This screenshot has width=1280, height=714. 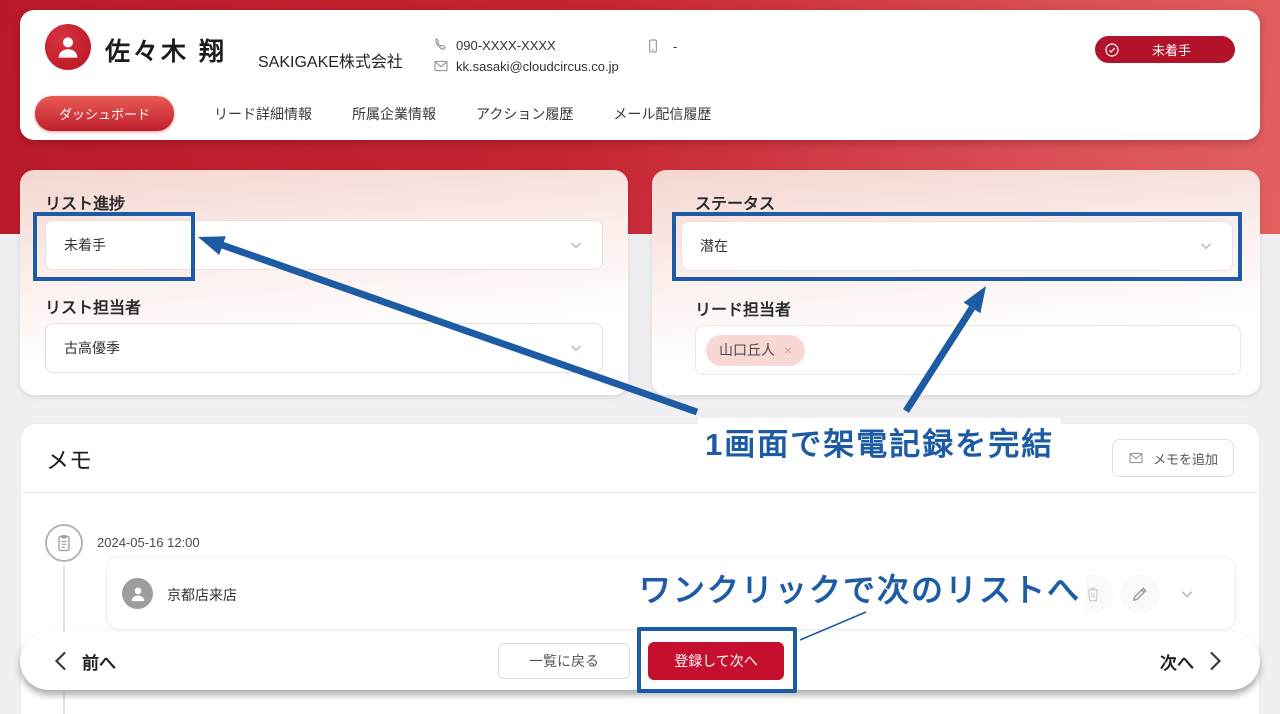 What do you see at coordinates (1093, 594) in the screenshot?
I see `trash-icon` at bounding box center [1093, 594].